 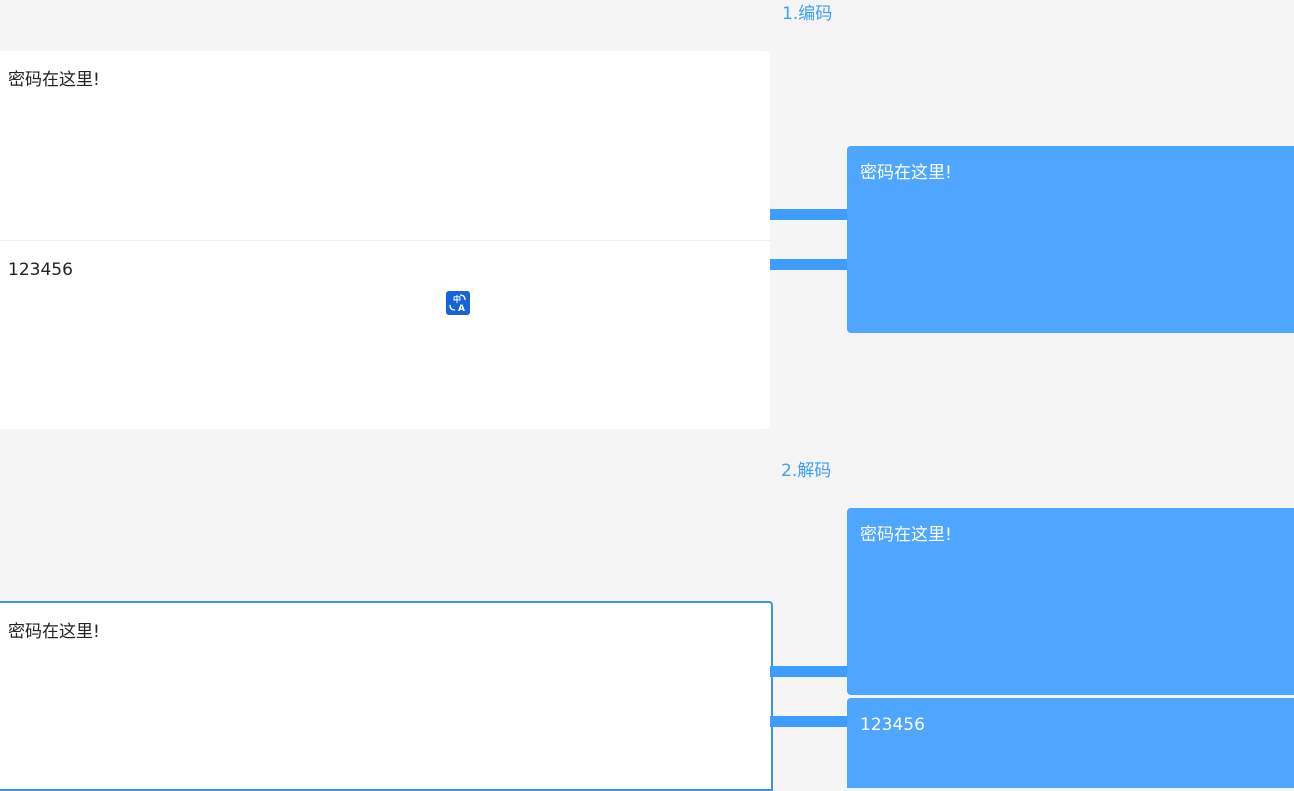 What do you see at coordinates (1070, 743) in the screenshot?
I see `decode-output-key: 123456` at bounding box center [1070, 743].